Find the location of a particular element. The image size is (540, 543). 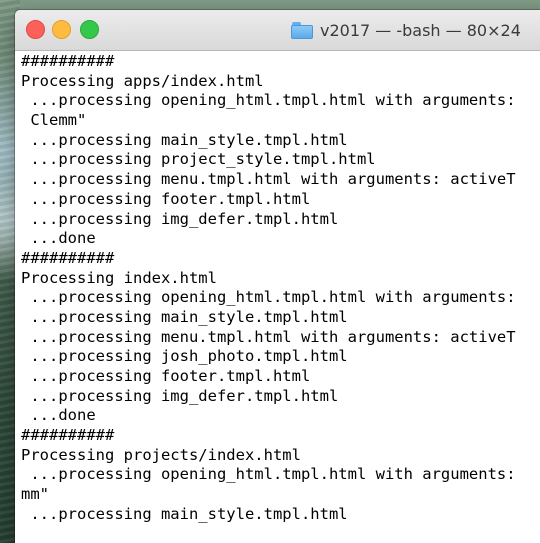

window-title: v2017 — -bash — 80×24 is located at coordinates (406, 30).